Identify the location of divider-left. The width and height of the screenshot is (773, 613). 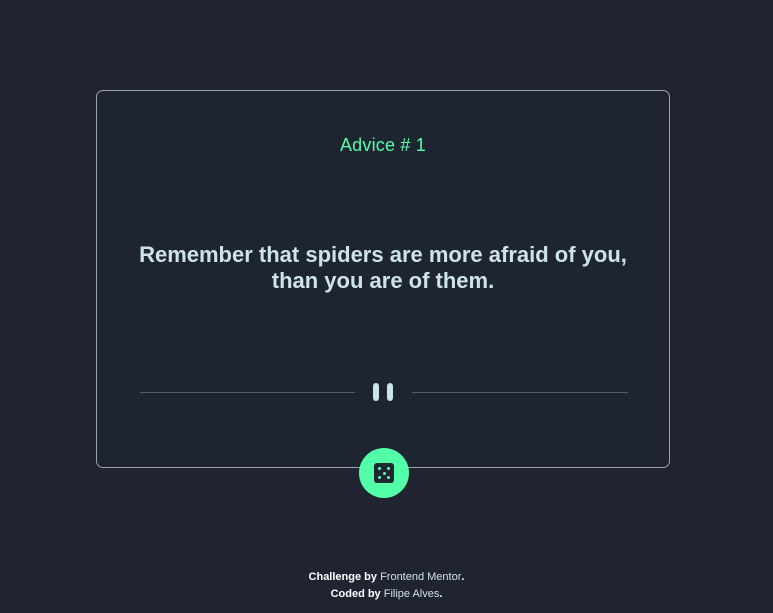
(247, 392).